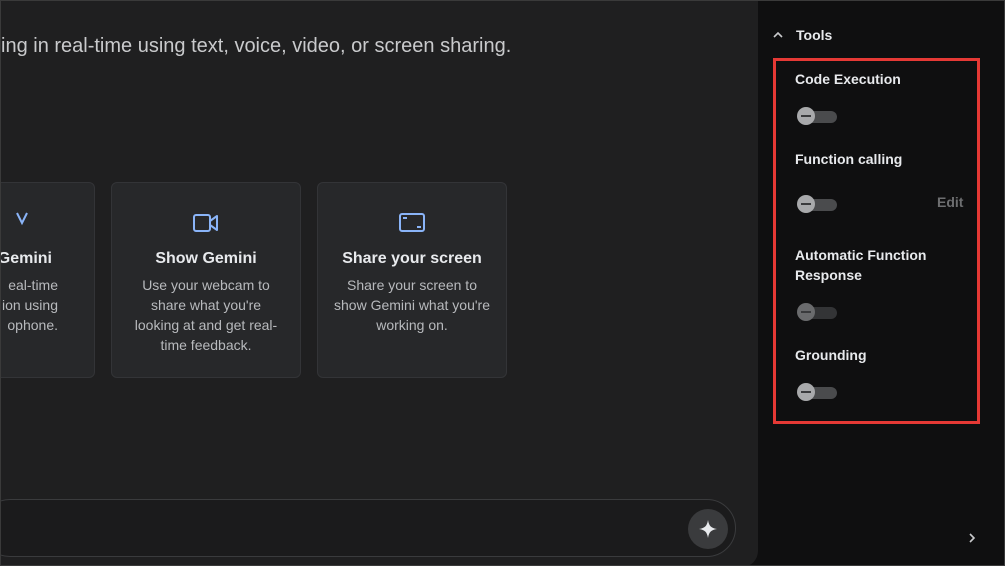 This screenshot has height=566, width=1005. I want to click on code-execution-label: Code Execution, so click(848, 79).